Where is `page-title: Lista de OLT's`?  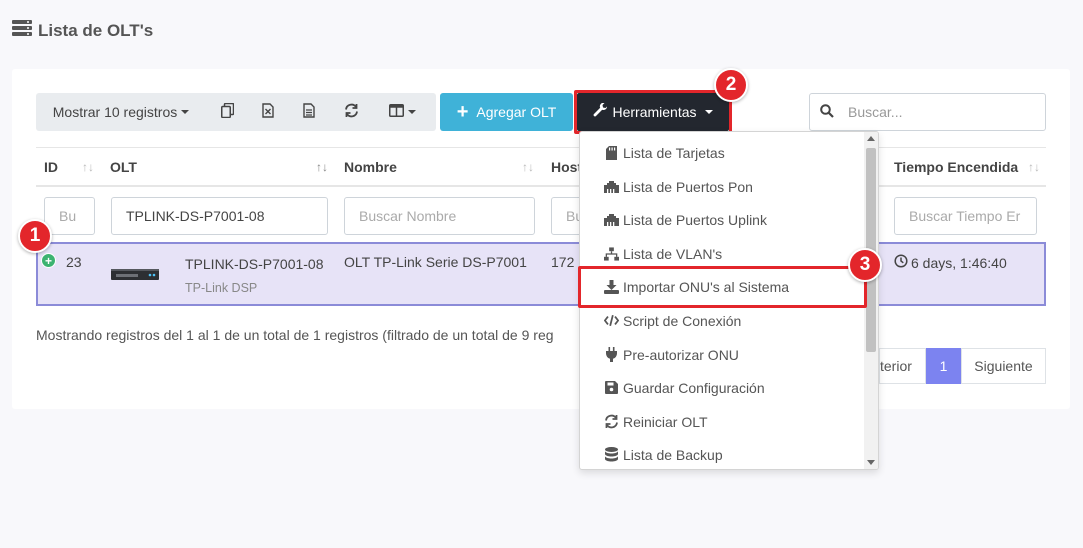 page-title: Lista de OLT's is located at coordinates (82, 30).